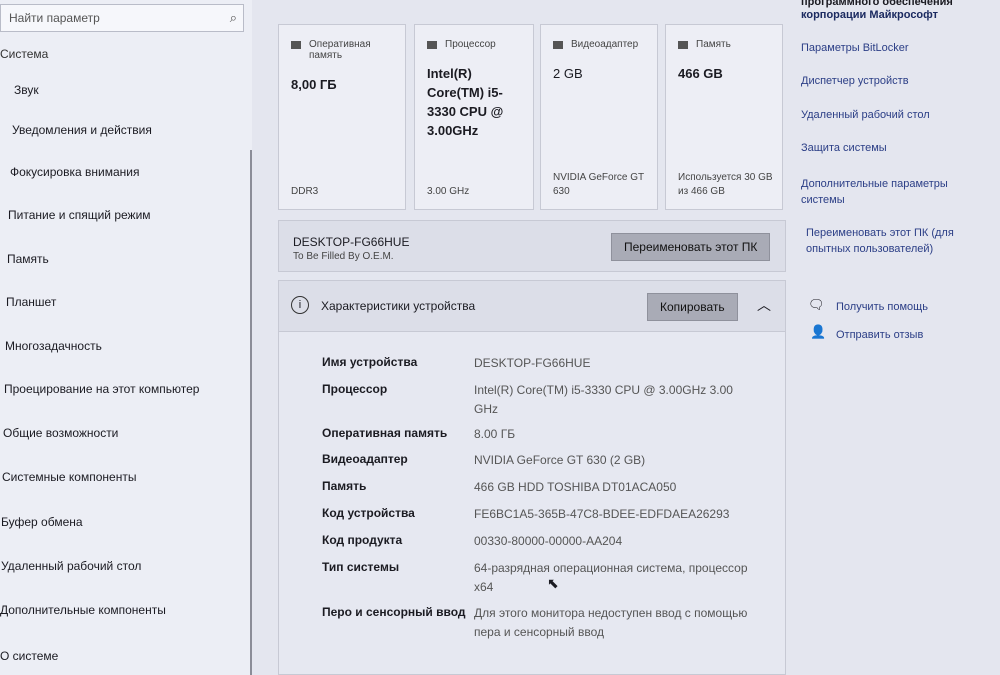 Image resolution: width=1000 pixels, height=675 pixels. Describe the element at coordinates (42, 522) in the screenshot. I see `sidebar-item-clipboard: Буфер обмена` at that location.